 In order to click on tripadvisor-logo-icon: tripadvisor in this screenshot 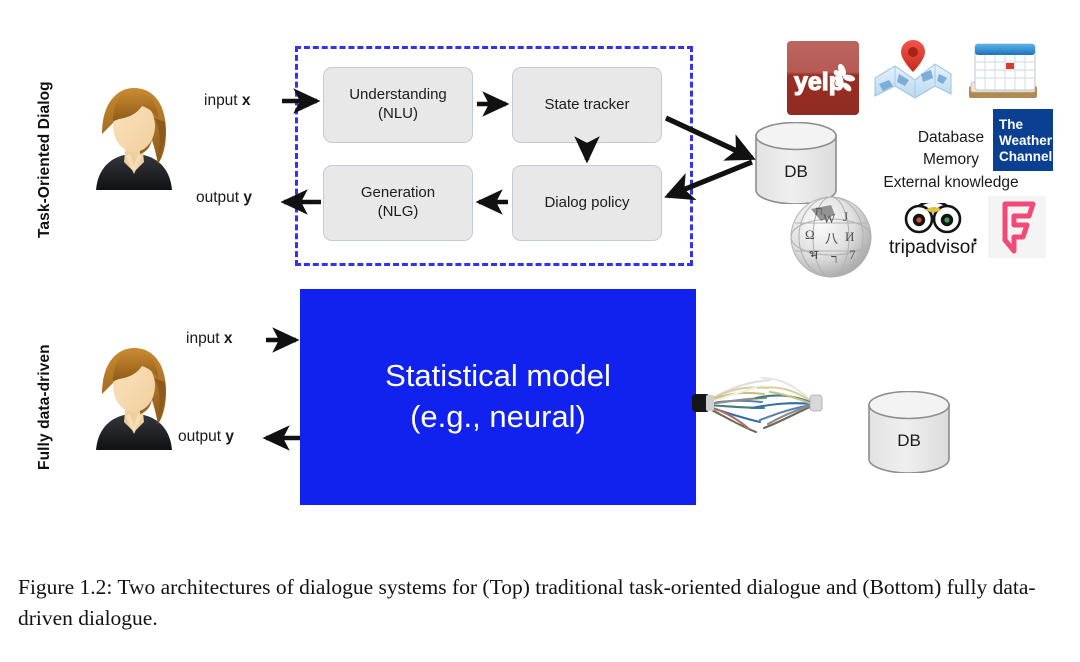, I will do `click(933, 231)`.